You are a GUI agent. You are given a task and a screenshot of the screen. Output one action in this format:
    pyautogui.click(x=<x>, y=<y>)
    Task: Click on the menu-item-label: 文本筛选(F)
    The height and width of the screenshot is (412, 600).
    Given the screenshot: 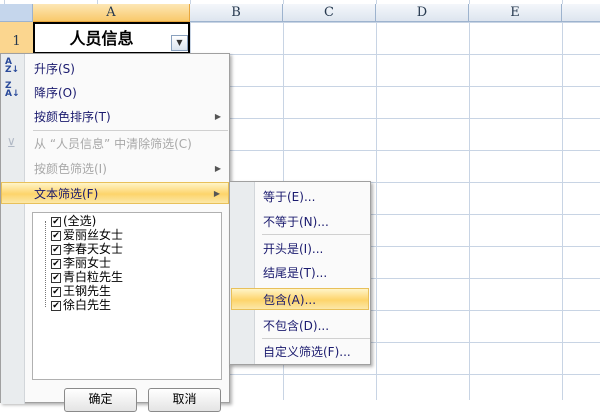 What is the action you would take?
    pyautogui.click(x=66, y=194)
    